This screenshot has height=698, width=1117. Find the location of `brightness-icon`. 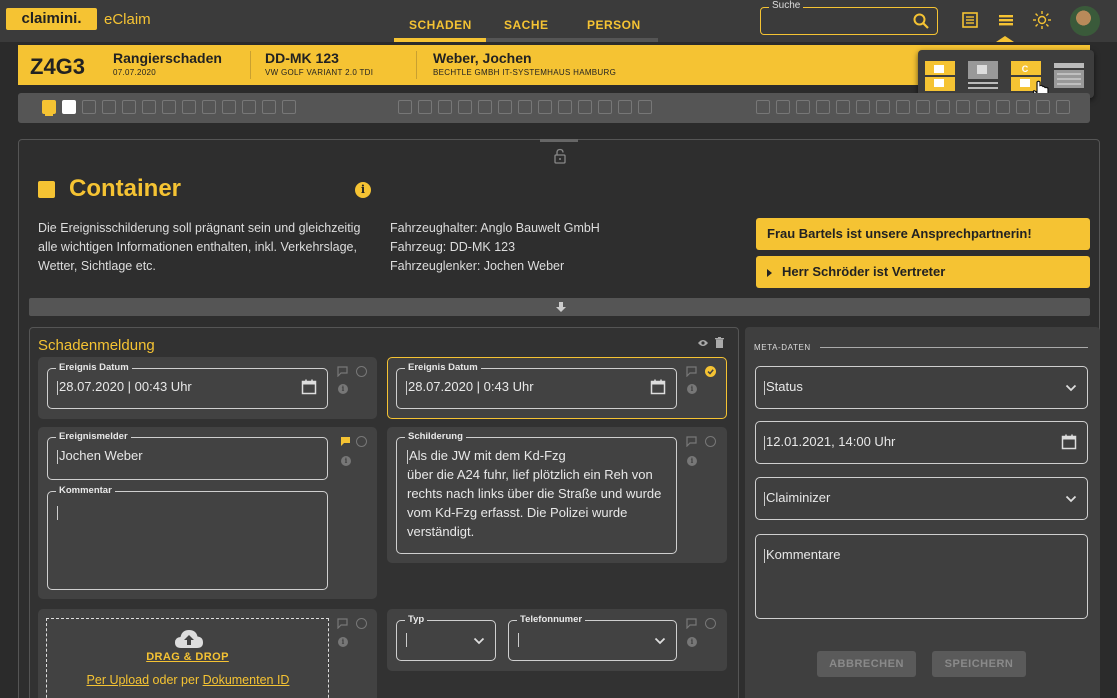

brightness-icon is located at coordinates (1042, 20).